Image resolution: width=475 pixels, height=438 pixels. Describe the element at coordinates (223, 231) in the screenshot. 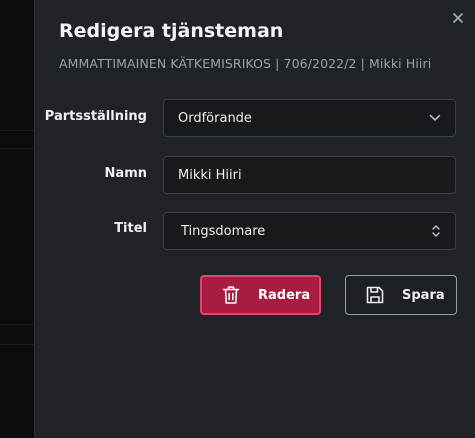

I see `title-value: Tingsdomare` at that location.